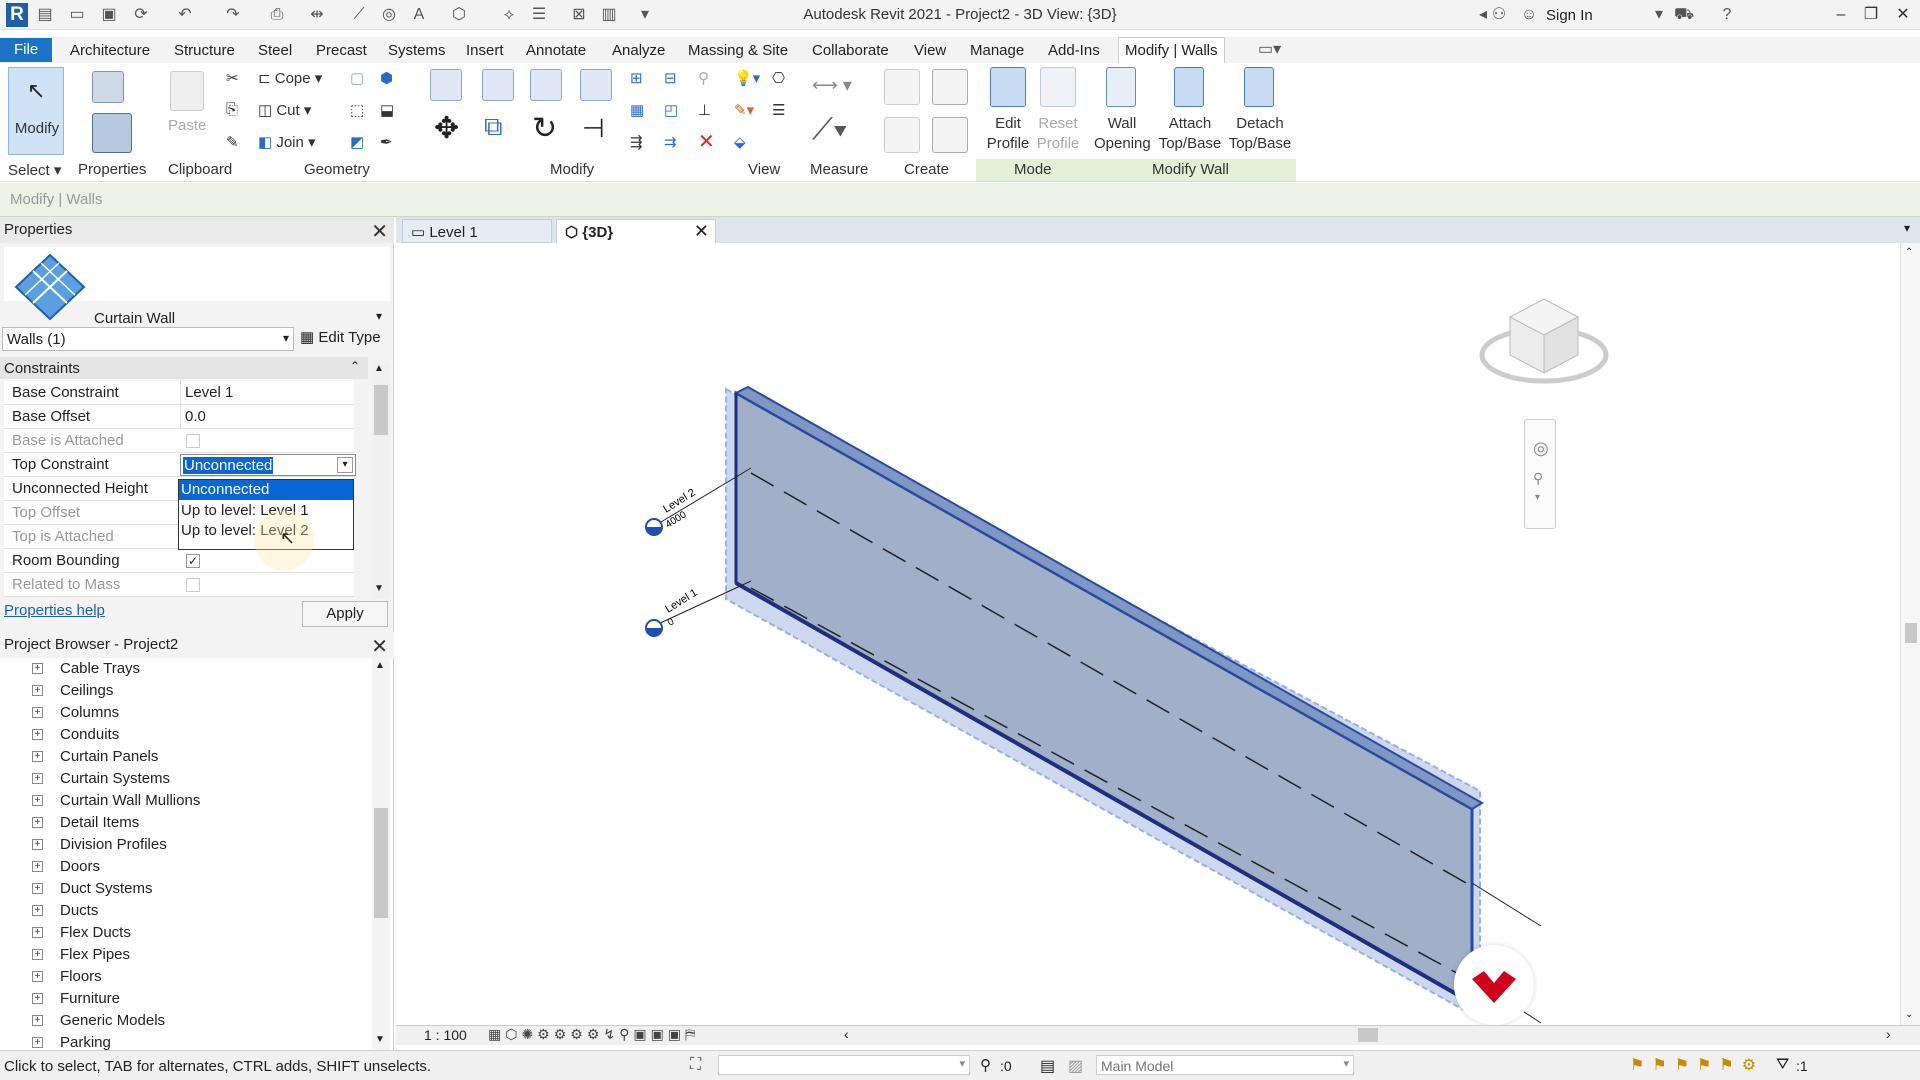 The height and width of the screenshot is (1080, 1920). What do you see at coordinates (445, 1035) in the screenshot?
I see `view-scale: 1 : 100` at bounding box center [445, 1035].